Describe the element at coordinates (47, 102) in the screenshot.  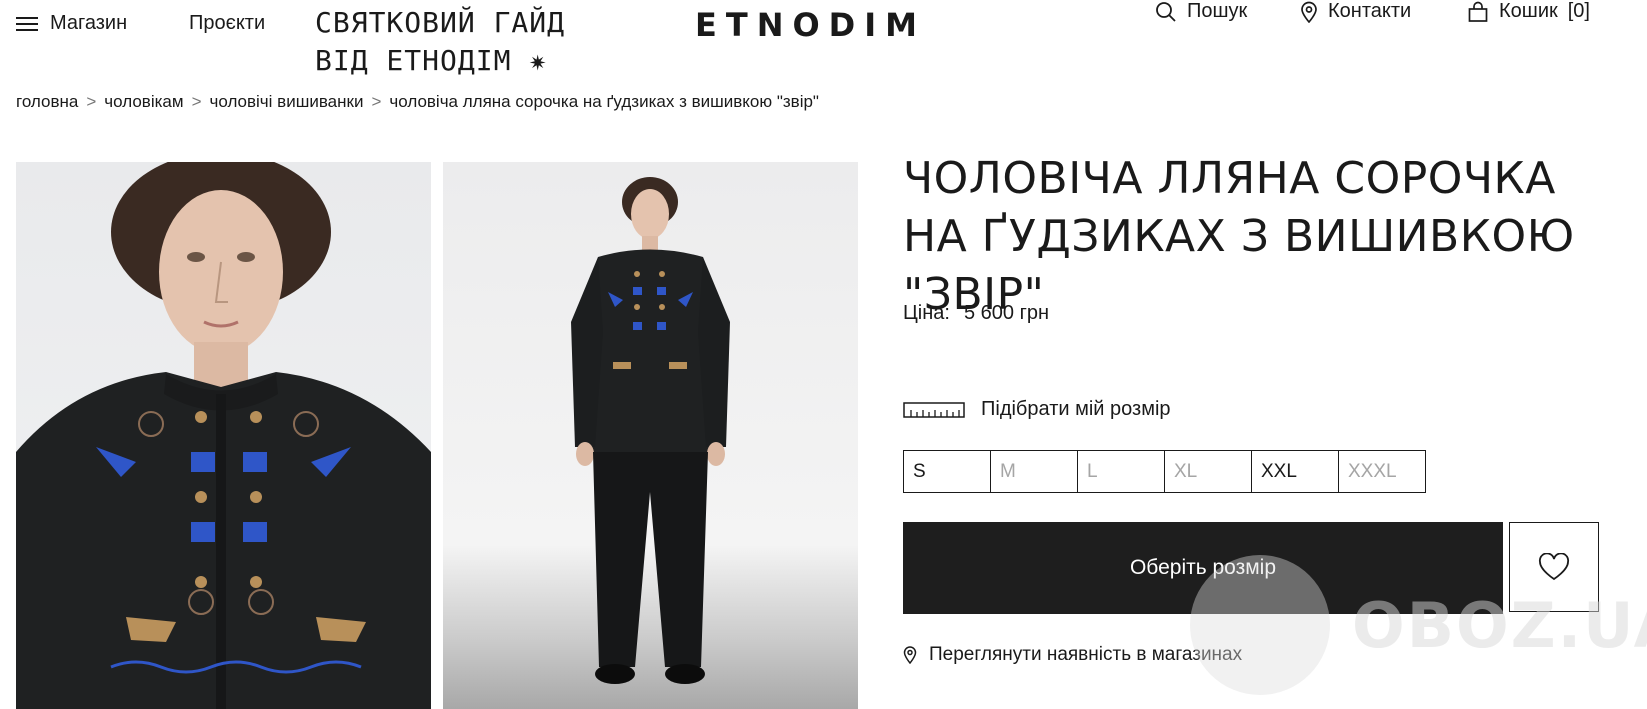
I see `breadcrumb-home: головна` at that location.